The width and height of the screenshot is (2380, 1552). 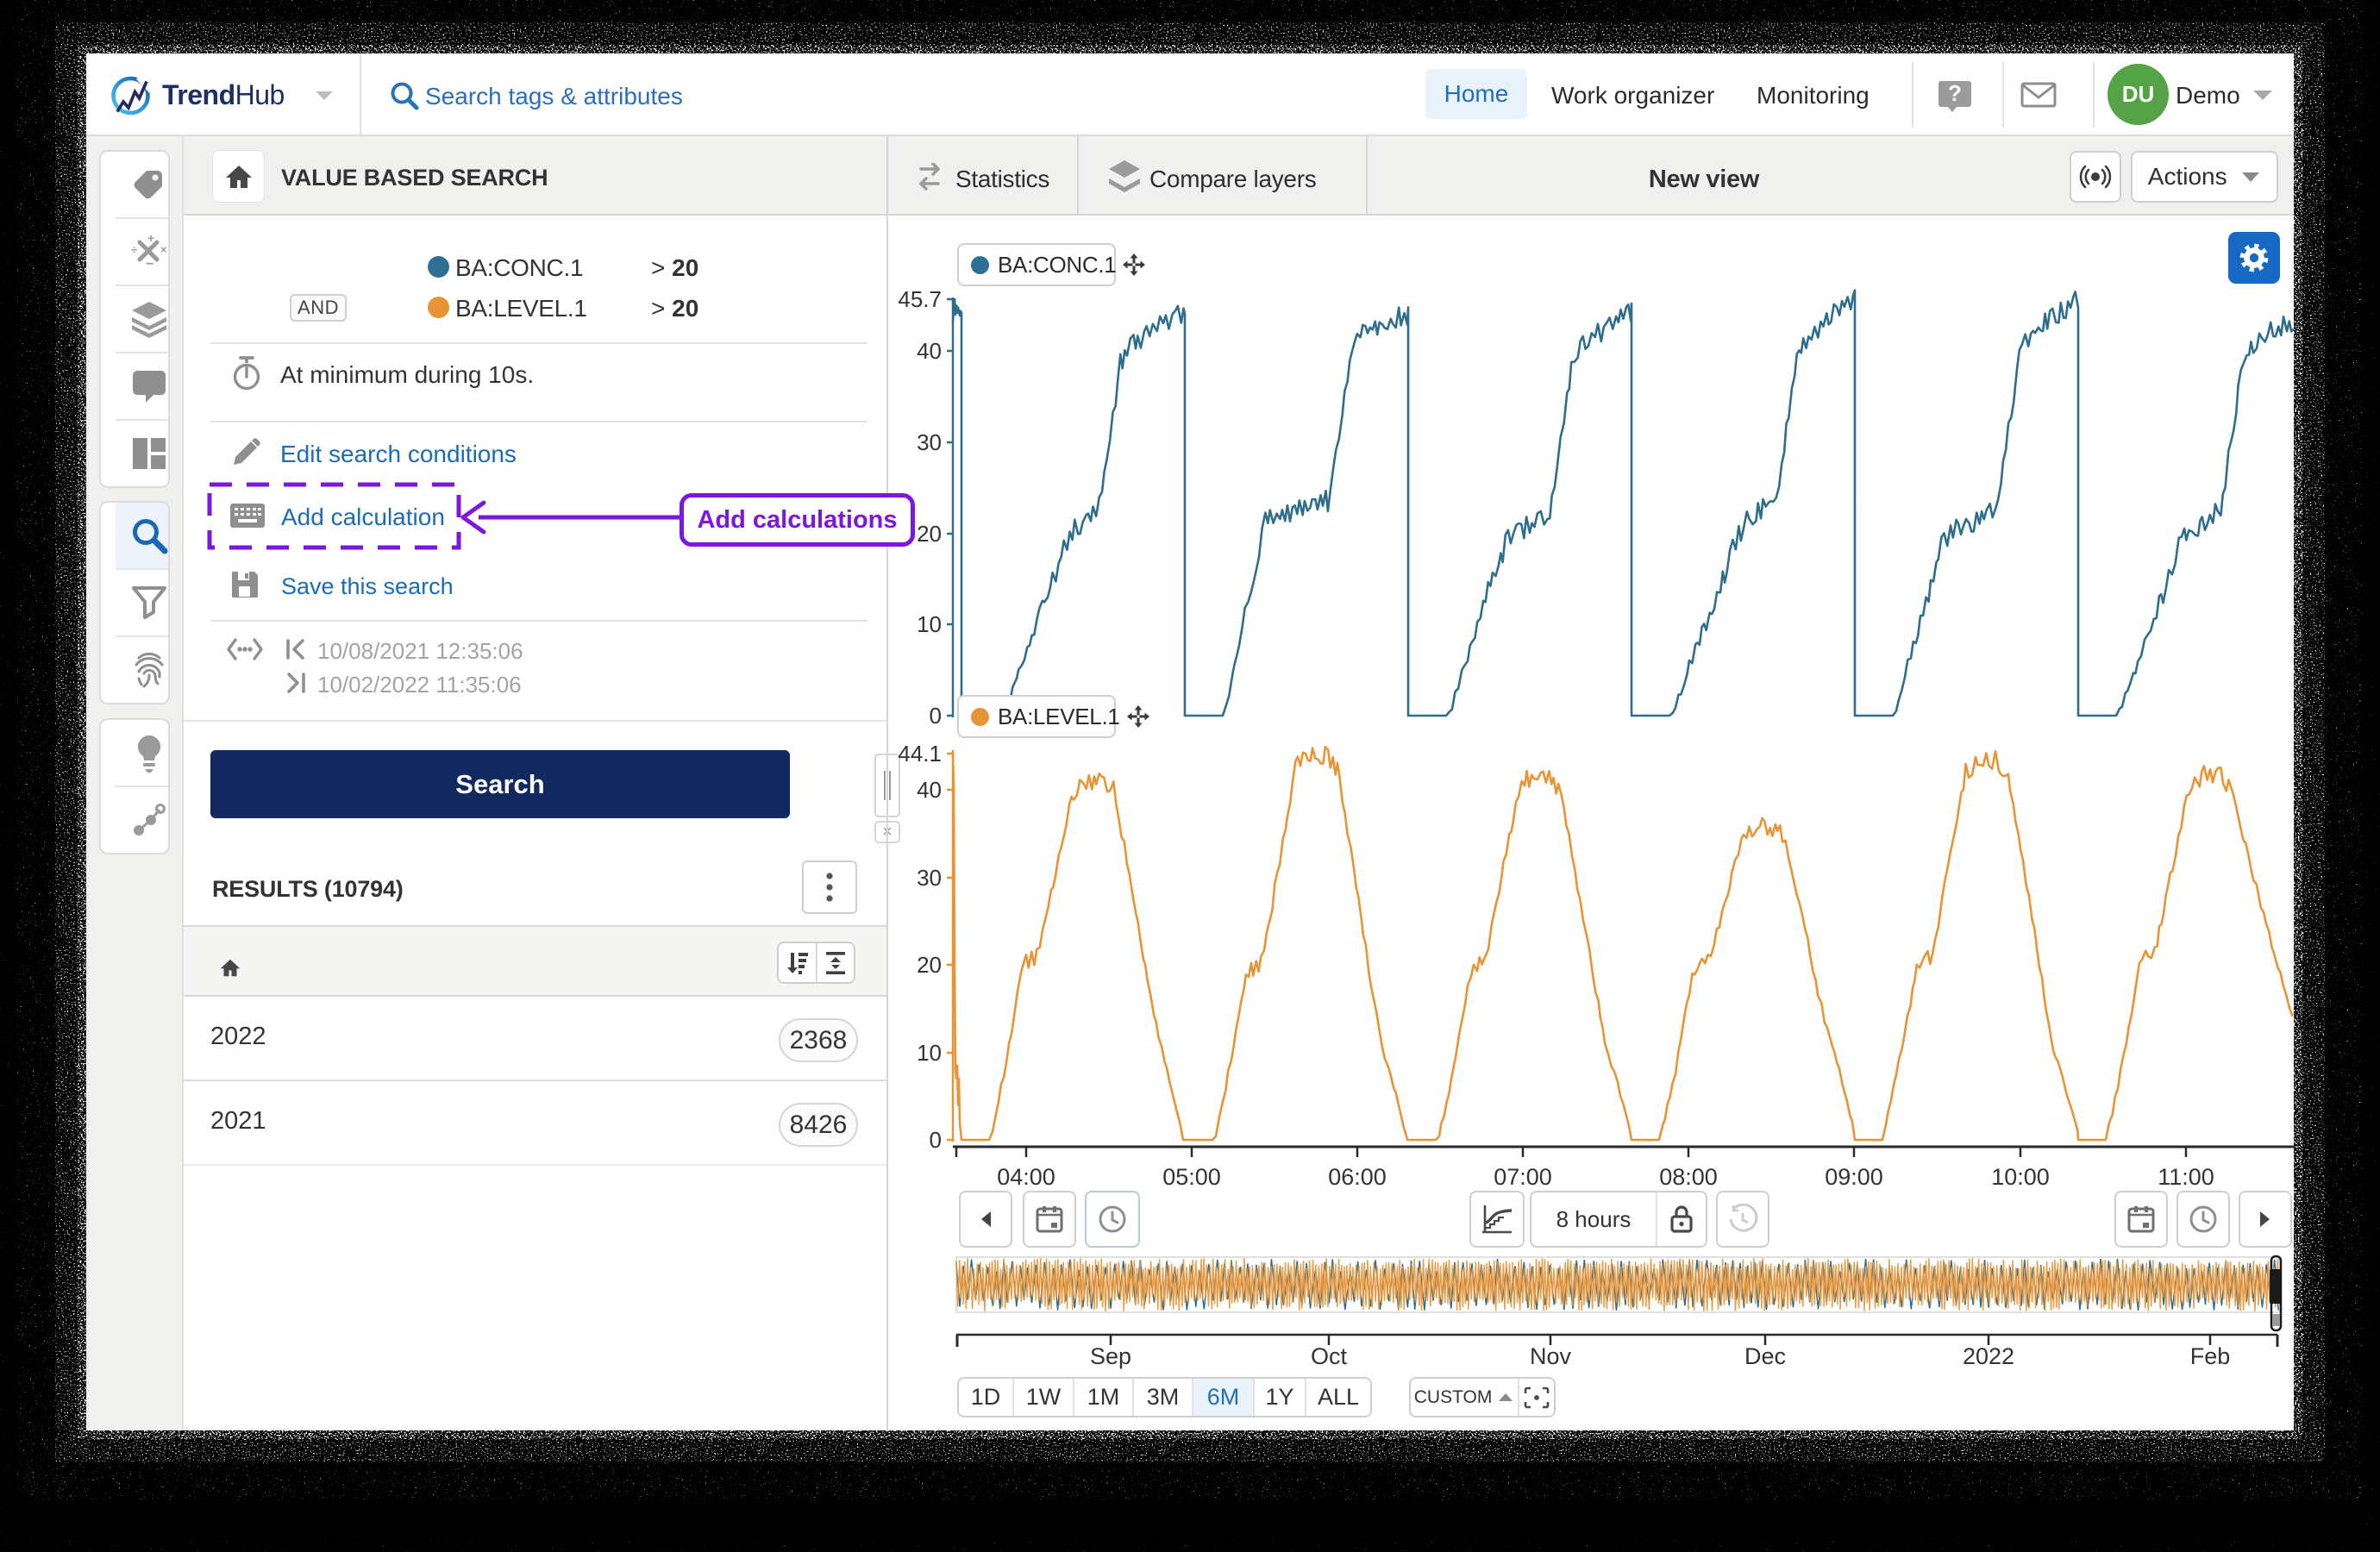 I want to click on svg-text: 09:00, so click(x=1854, y=1177).